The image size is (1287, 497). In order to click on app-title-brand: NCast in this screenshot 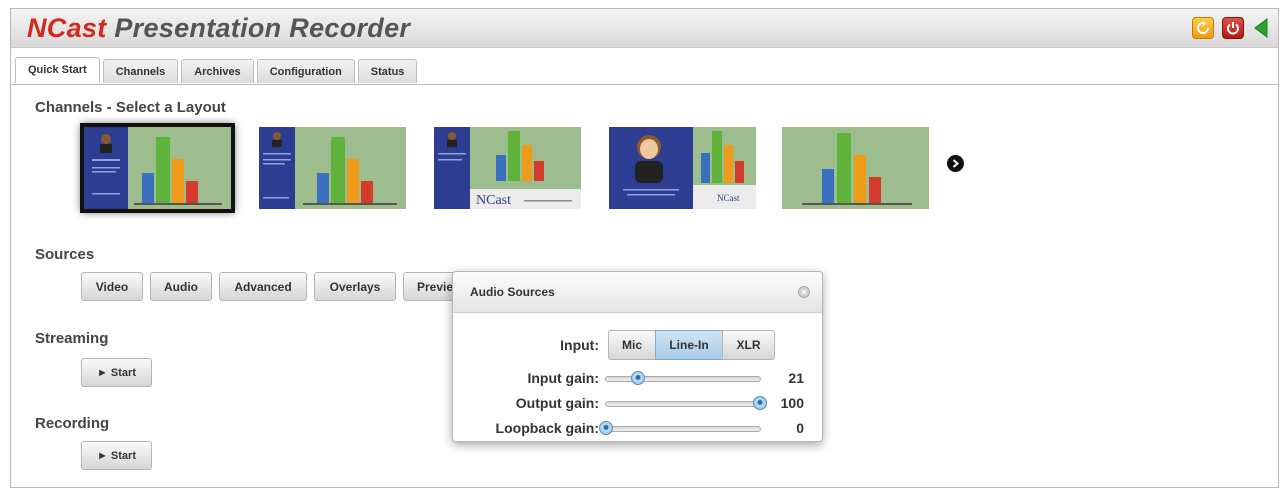, I will do `click(67, 28)`.